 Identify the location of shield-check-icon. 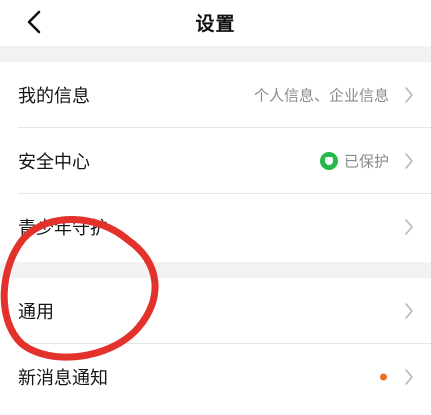
(329, 161).